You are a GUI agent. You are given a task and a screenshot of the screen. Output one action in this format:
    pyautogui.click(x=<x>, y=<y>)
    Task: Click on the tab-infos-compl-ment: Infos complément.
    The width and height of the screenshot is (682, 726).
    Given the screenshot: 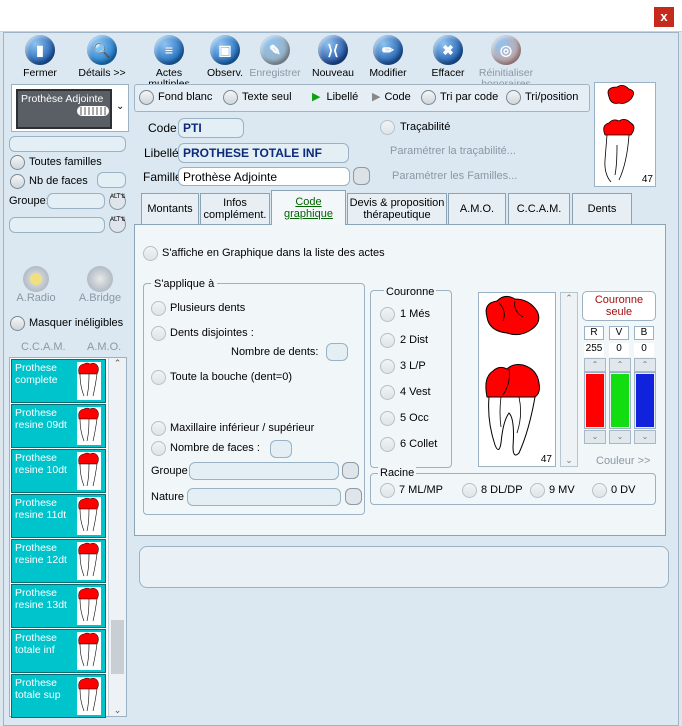 What is the action you would take?
    pyautogui.click(x=235, y=208)
    